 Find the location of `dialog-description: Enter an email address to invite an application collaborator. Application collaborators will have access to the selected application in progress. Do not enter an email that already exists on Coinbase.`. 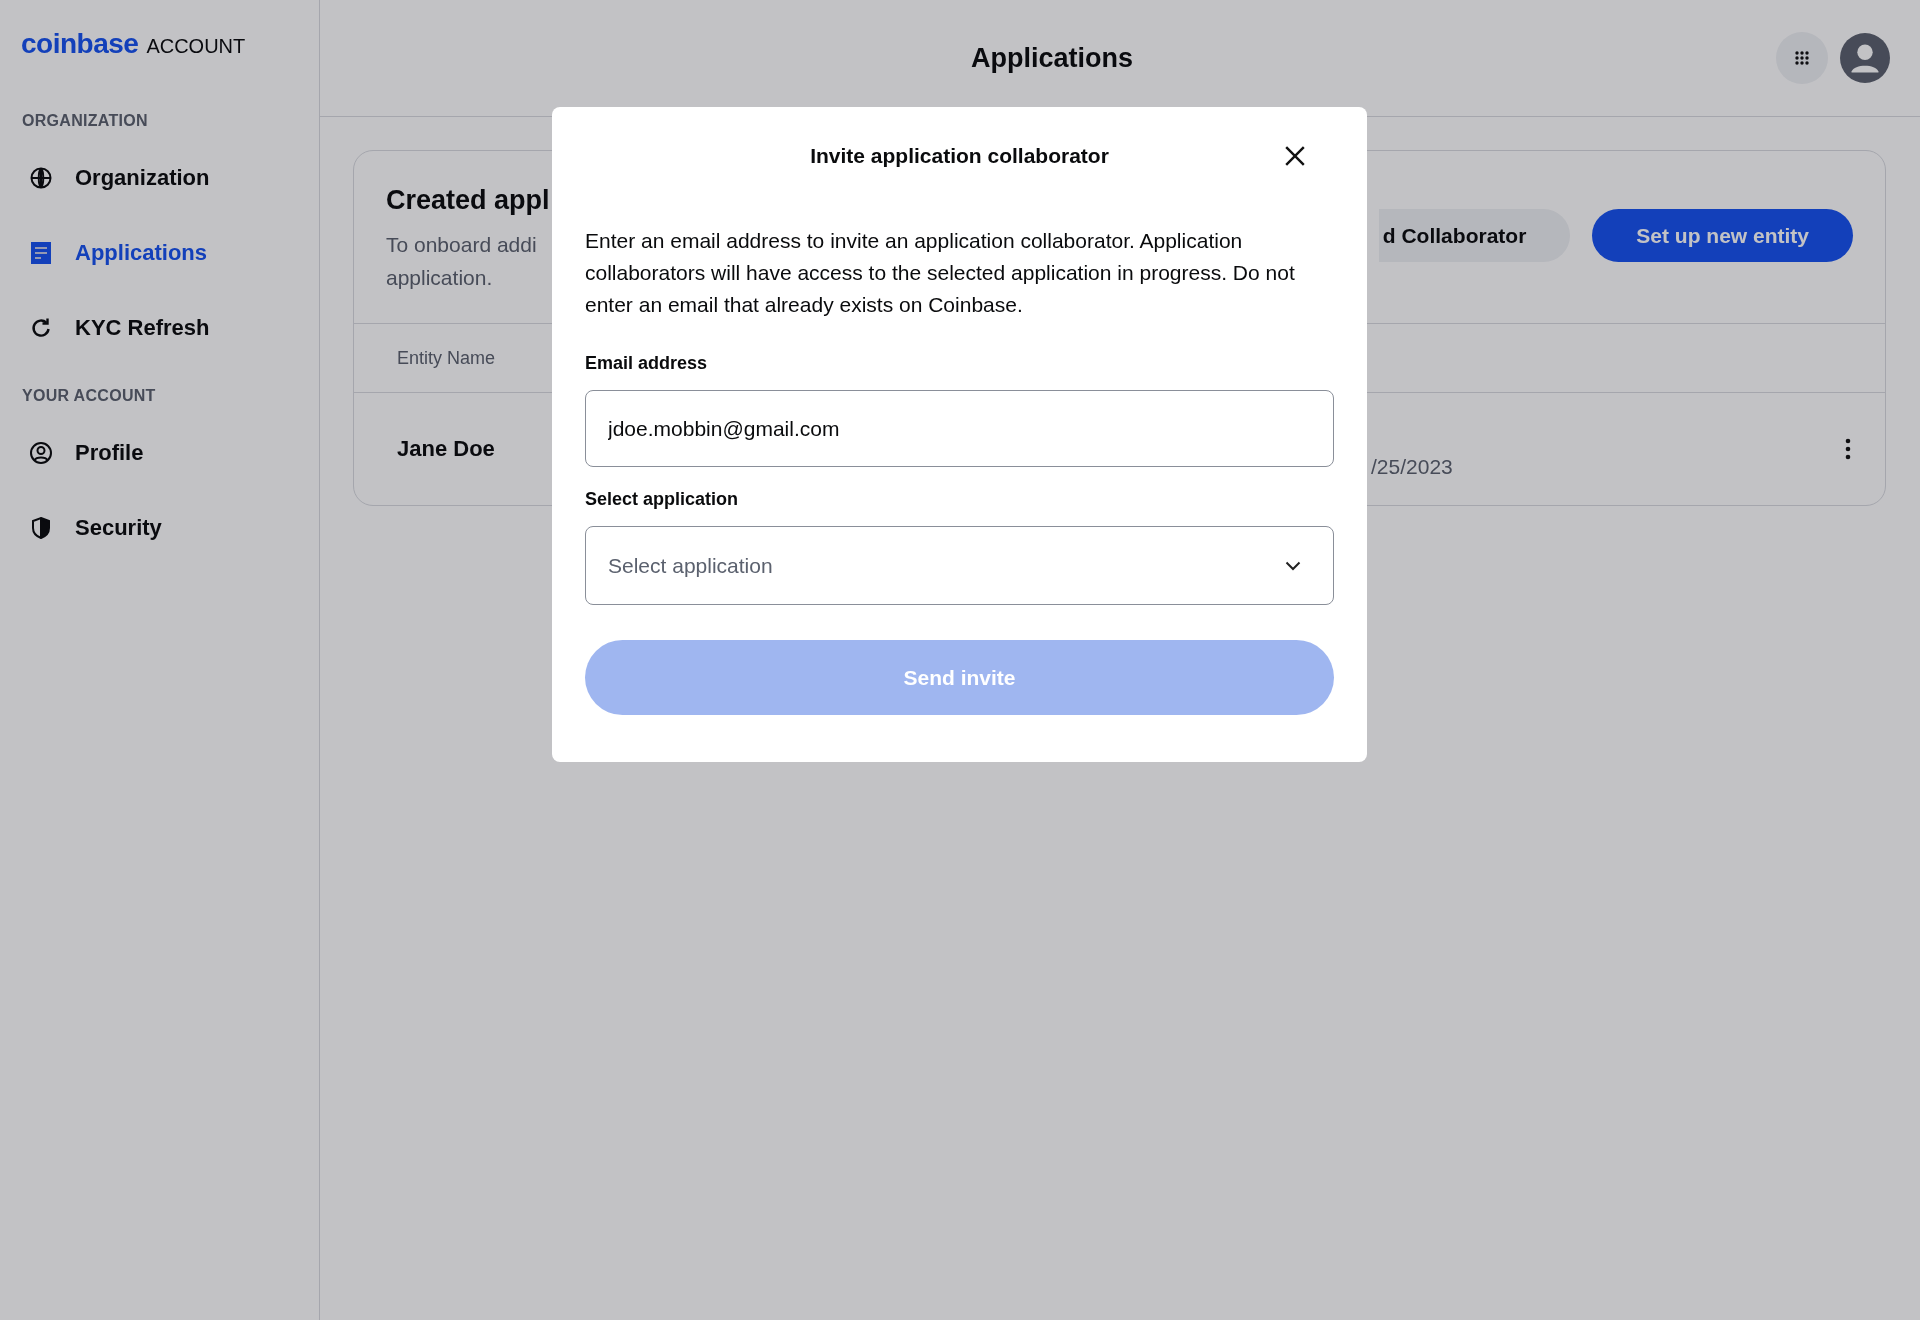

dialog-description: Enter an email address to invite an application collaborator. Application collaborators will have access to the selected application in progress. Do not enter an email that already exists on Coinbase. is located at coordinates (940, 273).